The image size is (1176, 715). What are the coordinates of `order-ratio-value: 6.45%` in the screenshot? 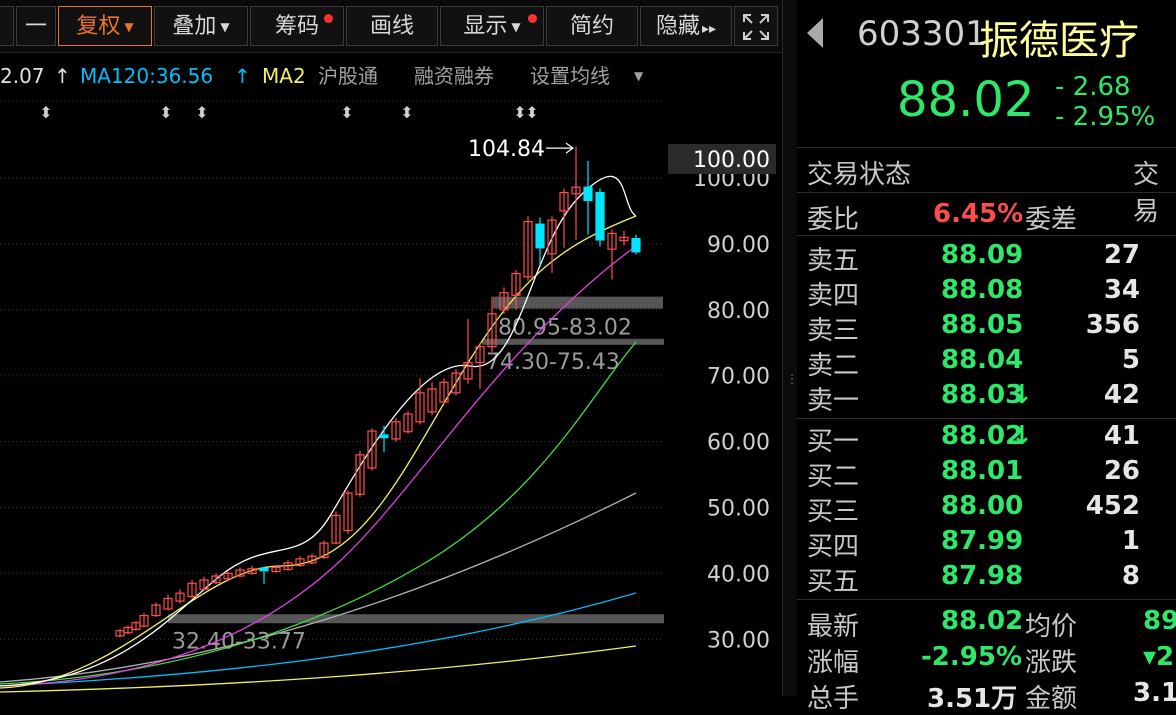 It's located at (978, 214).